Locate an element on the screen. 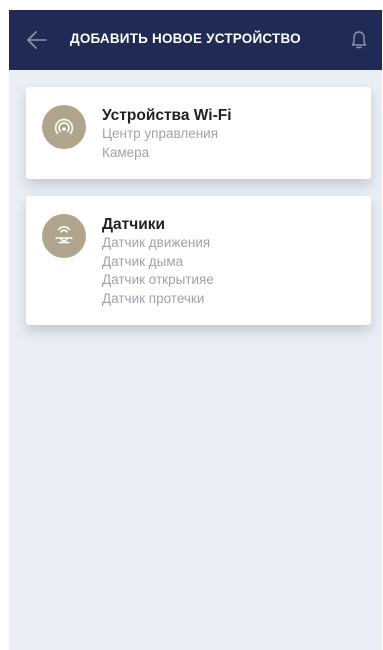 The height and width of the screenshot is (650, 383). notifications-button is located at coordinates (359, 40).